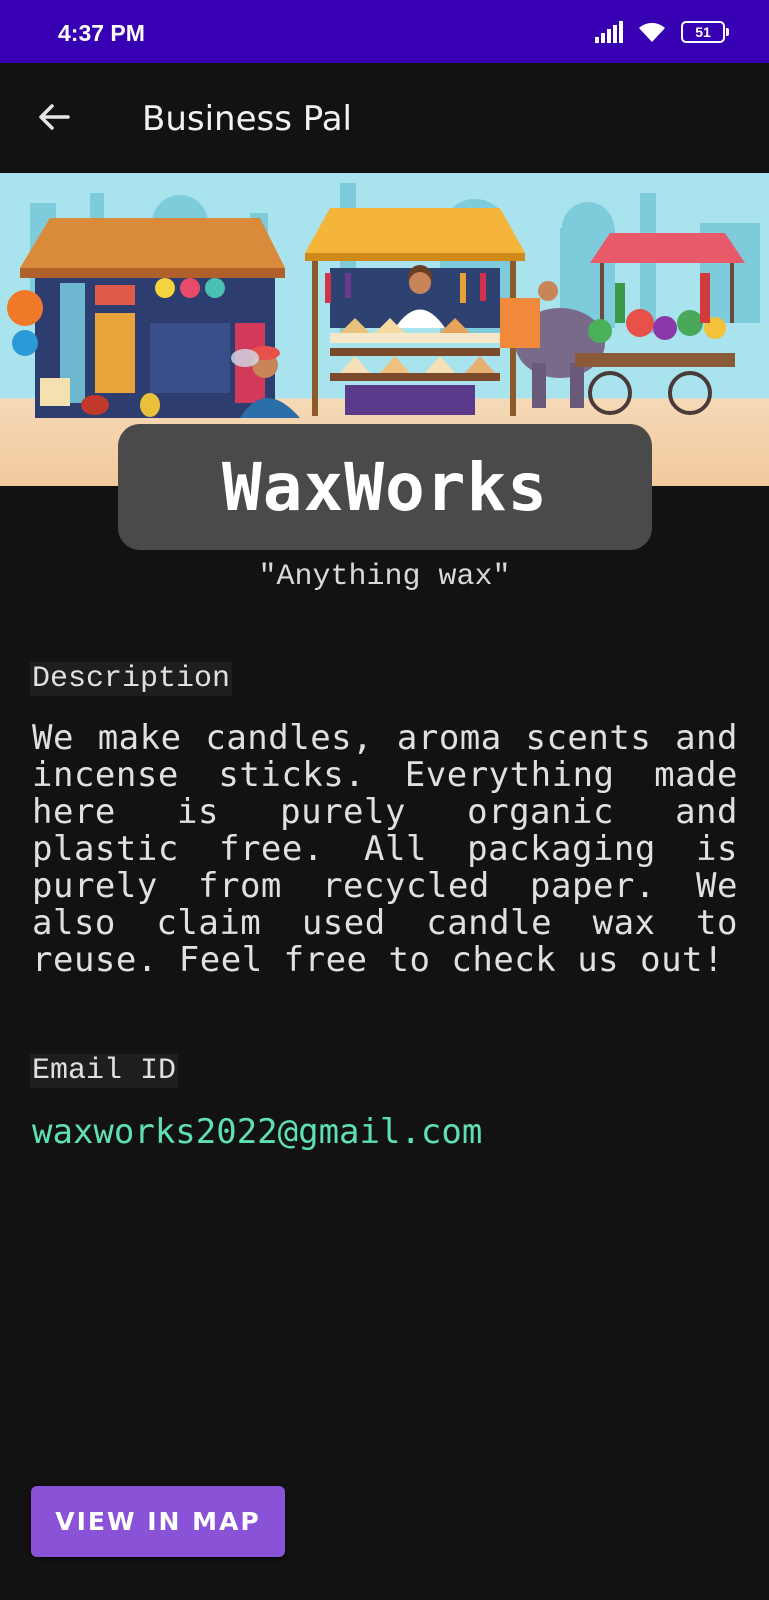 The width and height of the screenshot is (769, 1600). Describe the element at coordinates (247, 119) in the screenshot. I see `app-title: Business Pal` at that location.